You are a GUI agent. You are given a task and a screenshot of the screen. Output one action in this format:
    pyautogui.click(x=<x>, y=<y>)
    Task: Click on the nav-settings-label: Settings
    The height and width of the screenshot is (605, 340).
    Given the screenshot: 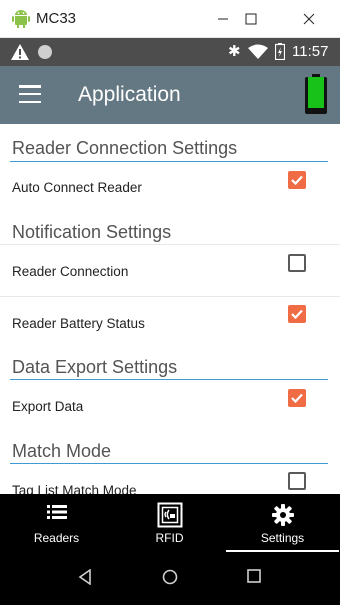 What is the action you would take?
    pyautogui.click(x=282, y=538)
    